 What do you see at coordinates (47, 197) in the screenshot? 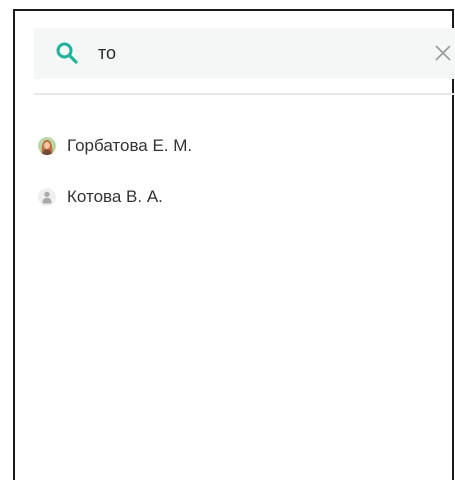
I see `user-placeholder-avatar` at bounding box center [47, 197].